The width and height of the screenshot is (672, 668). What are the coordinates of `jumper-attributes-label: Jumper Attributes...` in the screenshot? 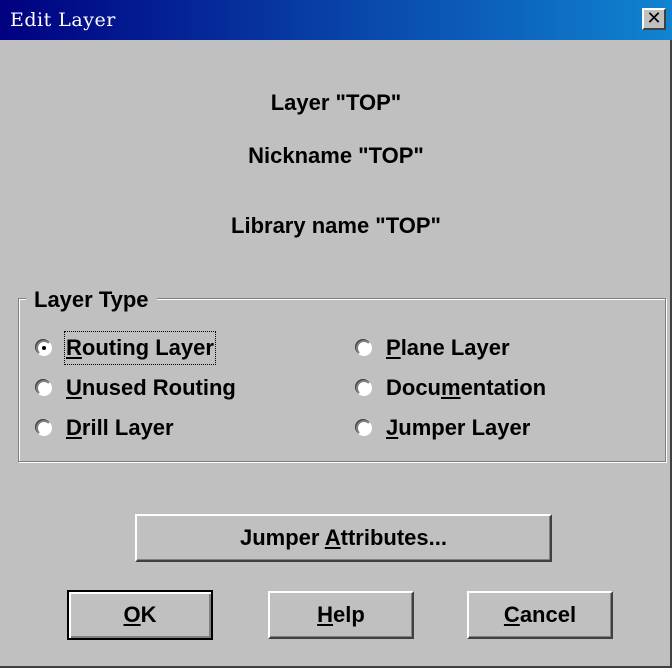 It's located at (343, 537).